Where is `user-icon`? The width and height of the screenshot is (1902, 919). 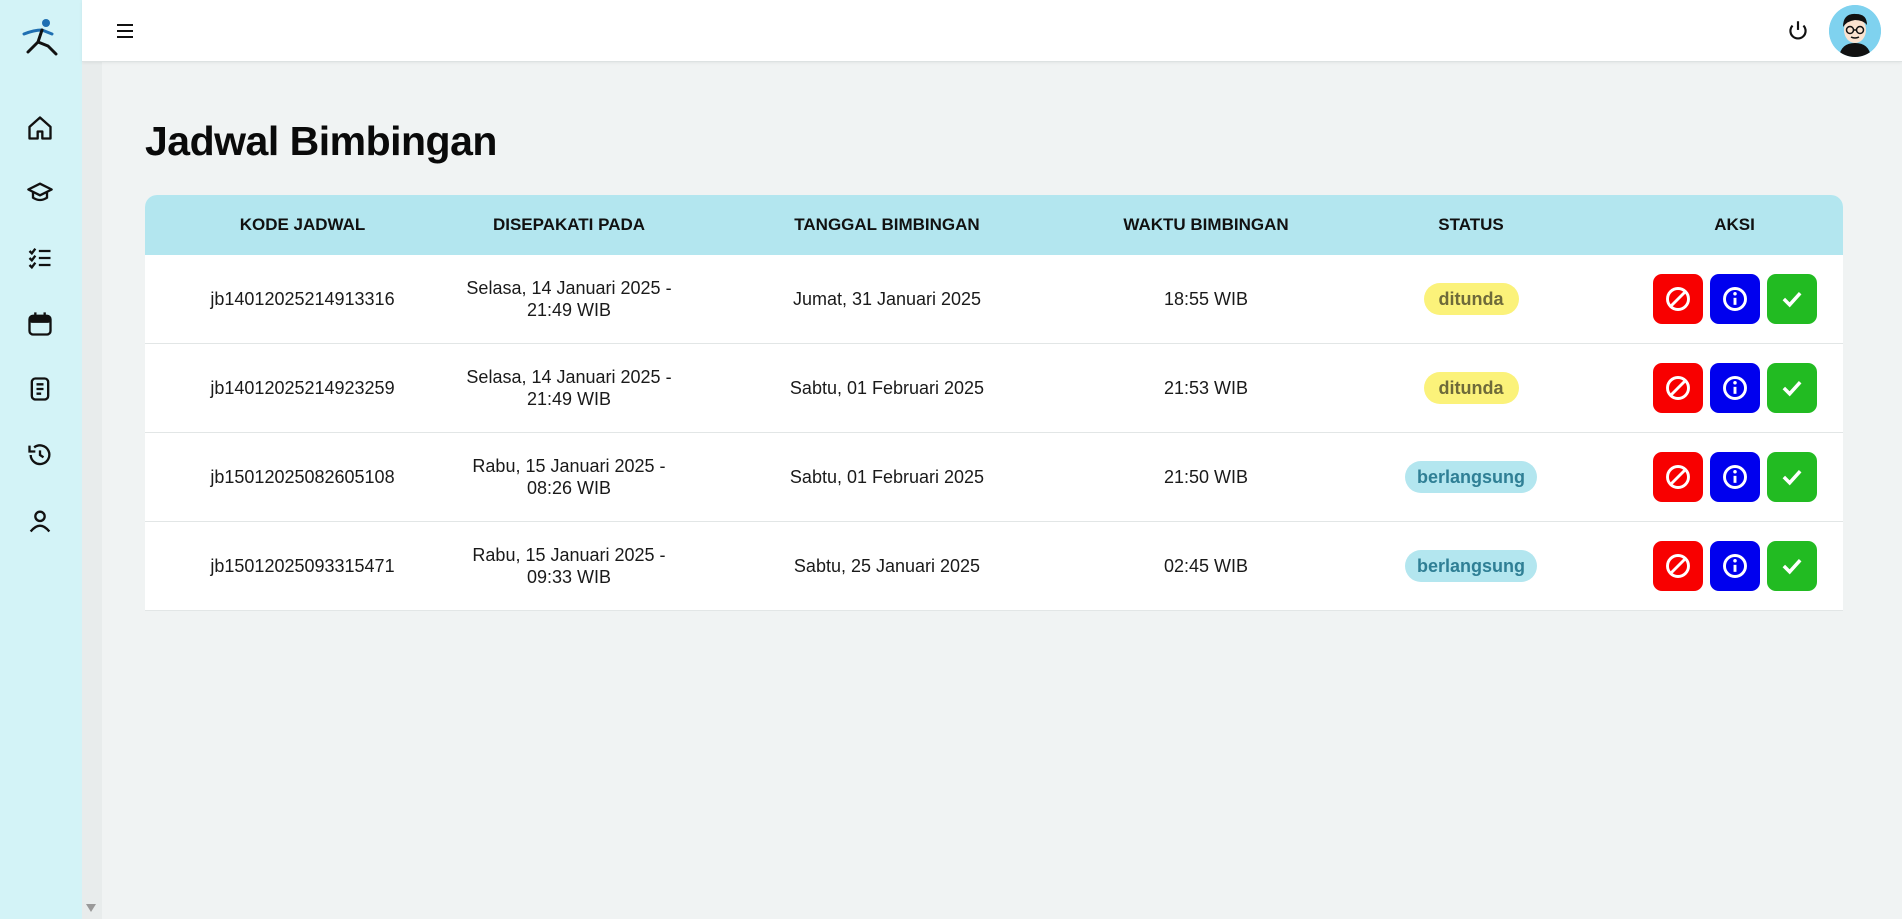 user-icon is located at coordinates (40, 521).